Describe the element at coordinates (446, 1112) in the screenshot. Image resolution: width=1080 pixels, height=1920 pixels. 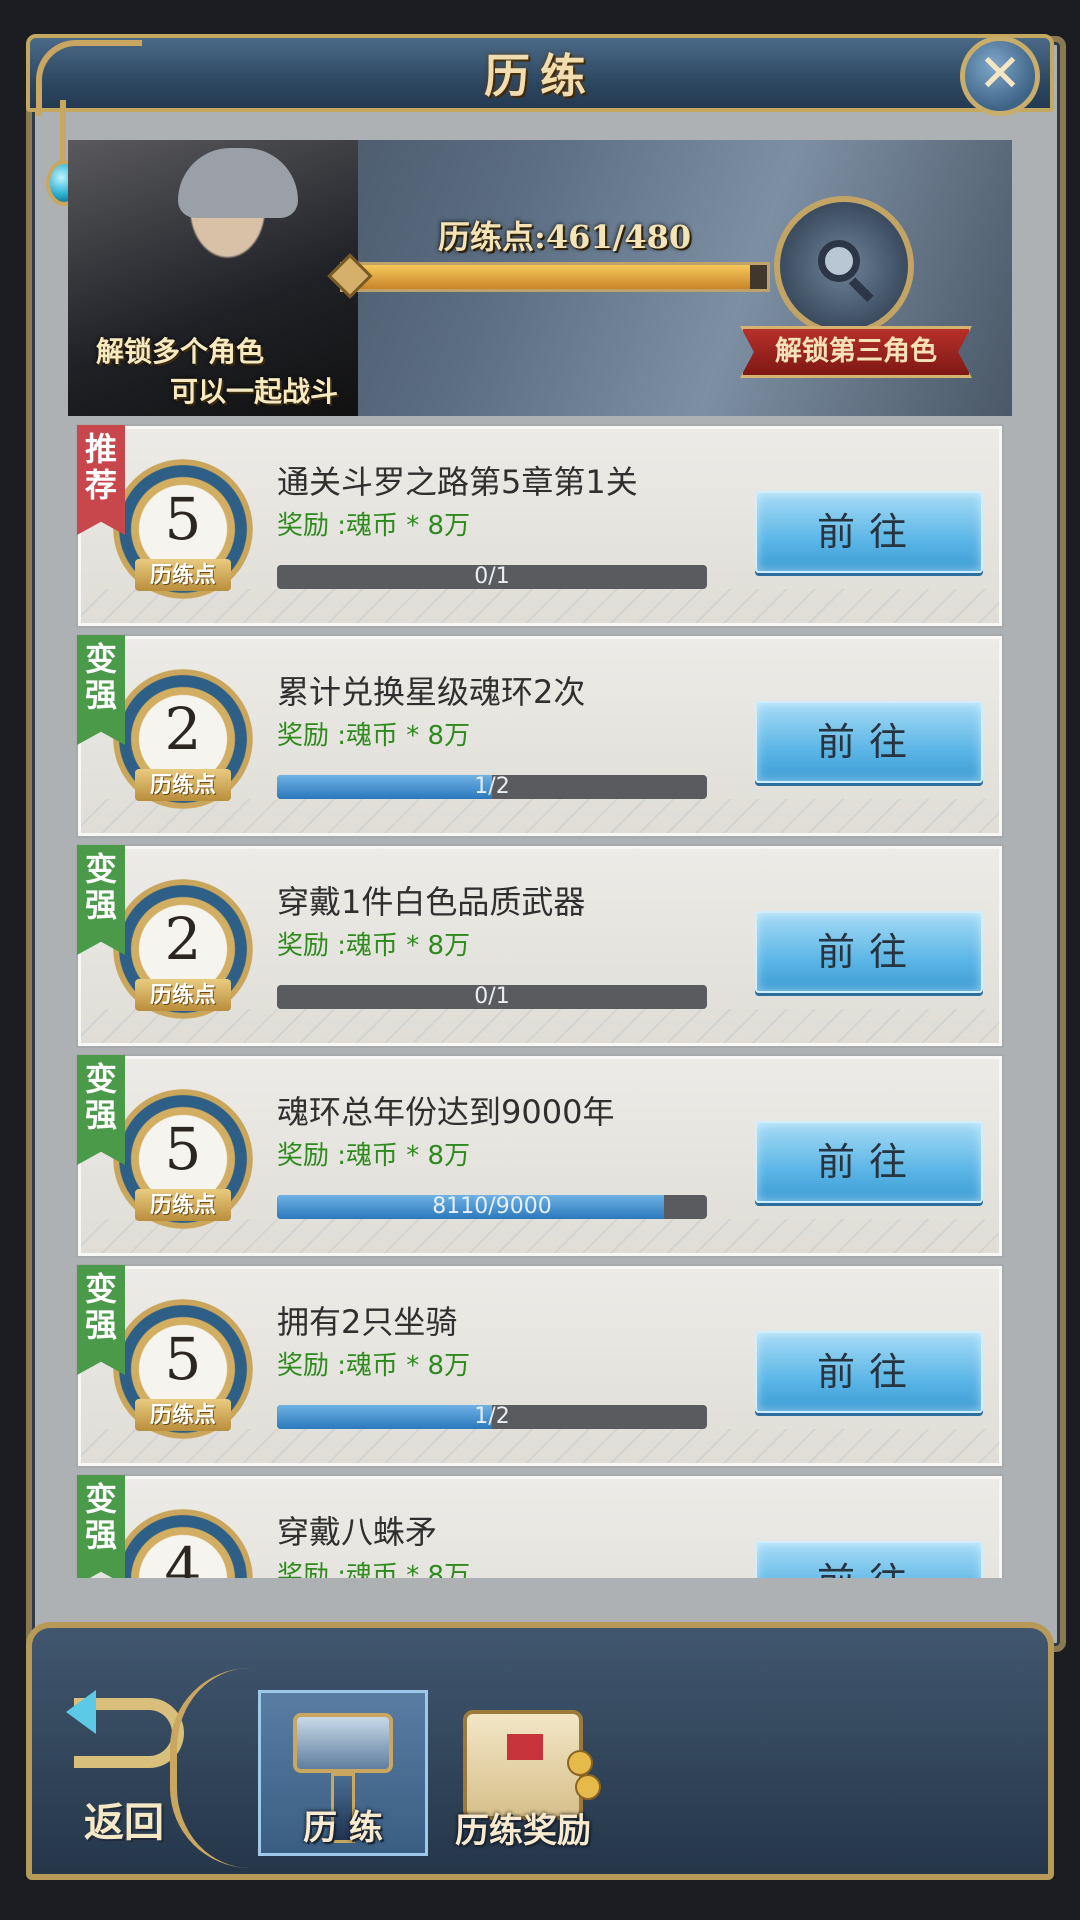
I see `task-title: 魂环总年份达到9000年` at that location.